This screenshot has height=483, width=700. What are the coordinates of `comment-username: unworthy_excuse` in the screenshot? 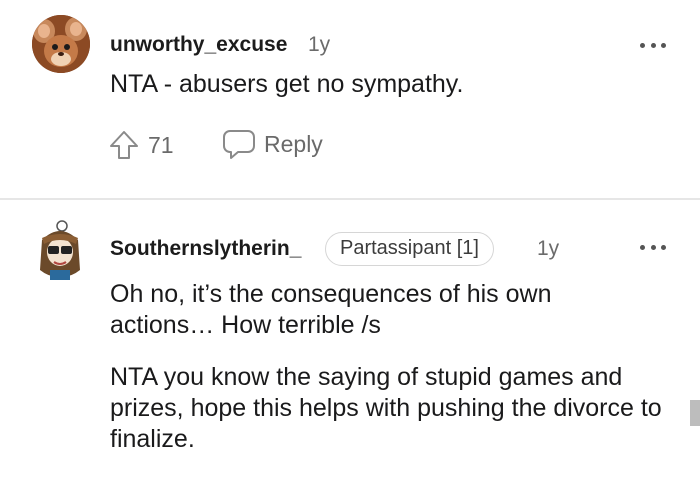 It's located at (198, 45).